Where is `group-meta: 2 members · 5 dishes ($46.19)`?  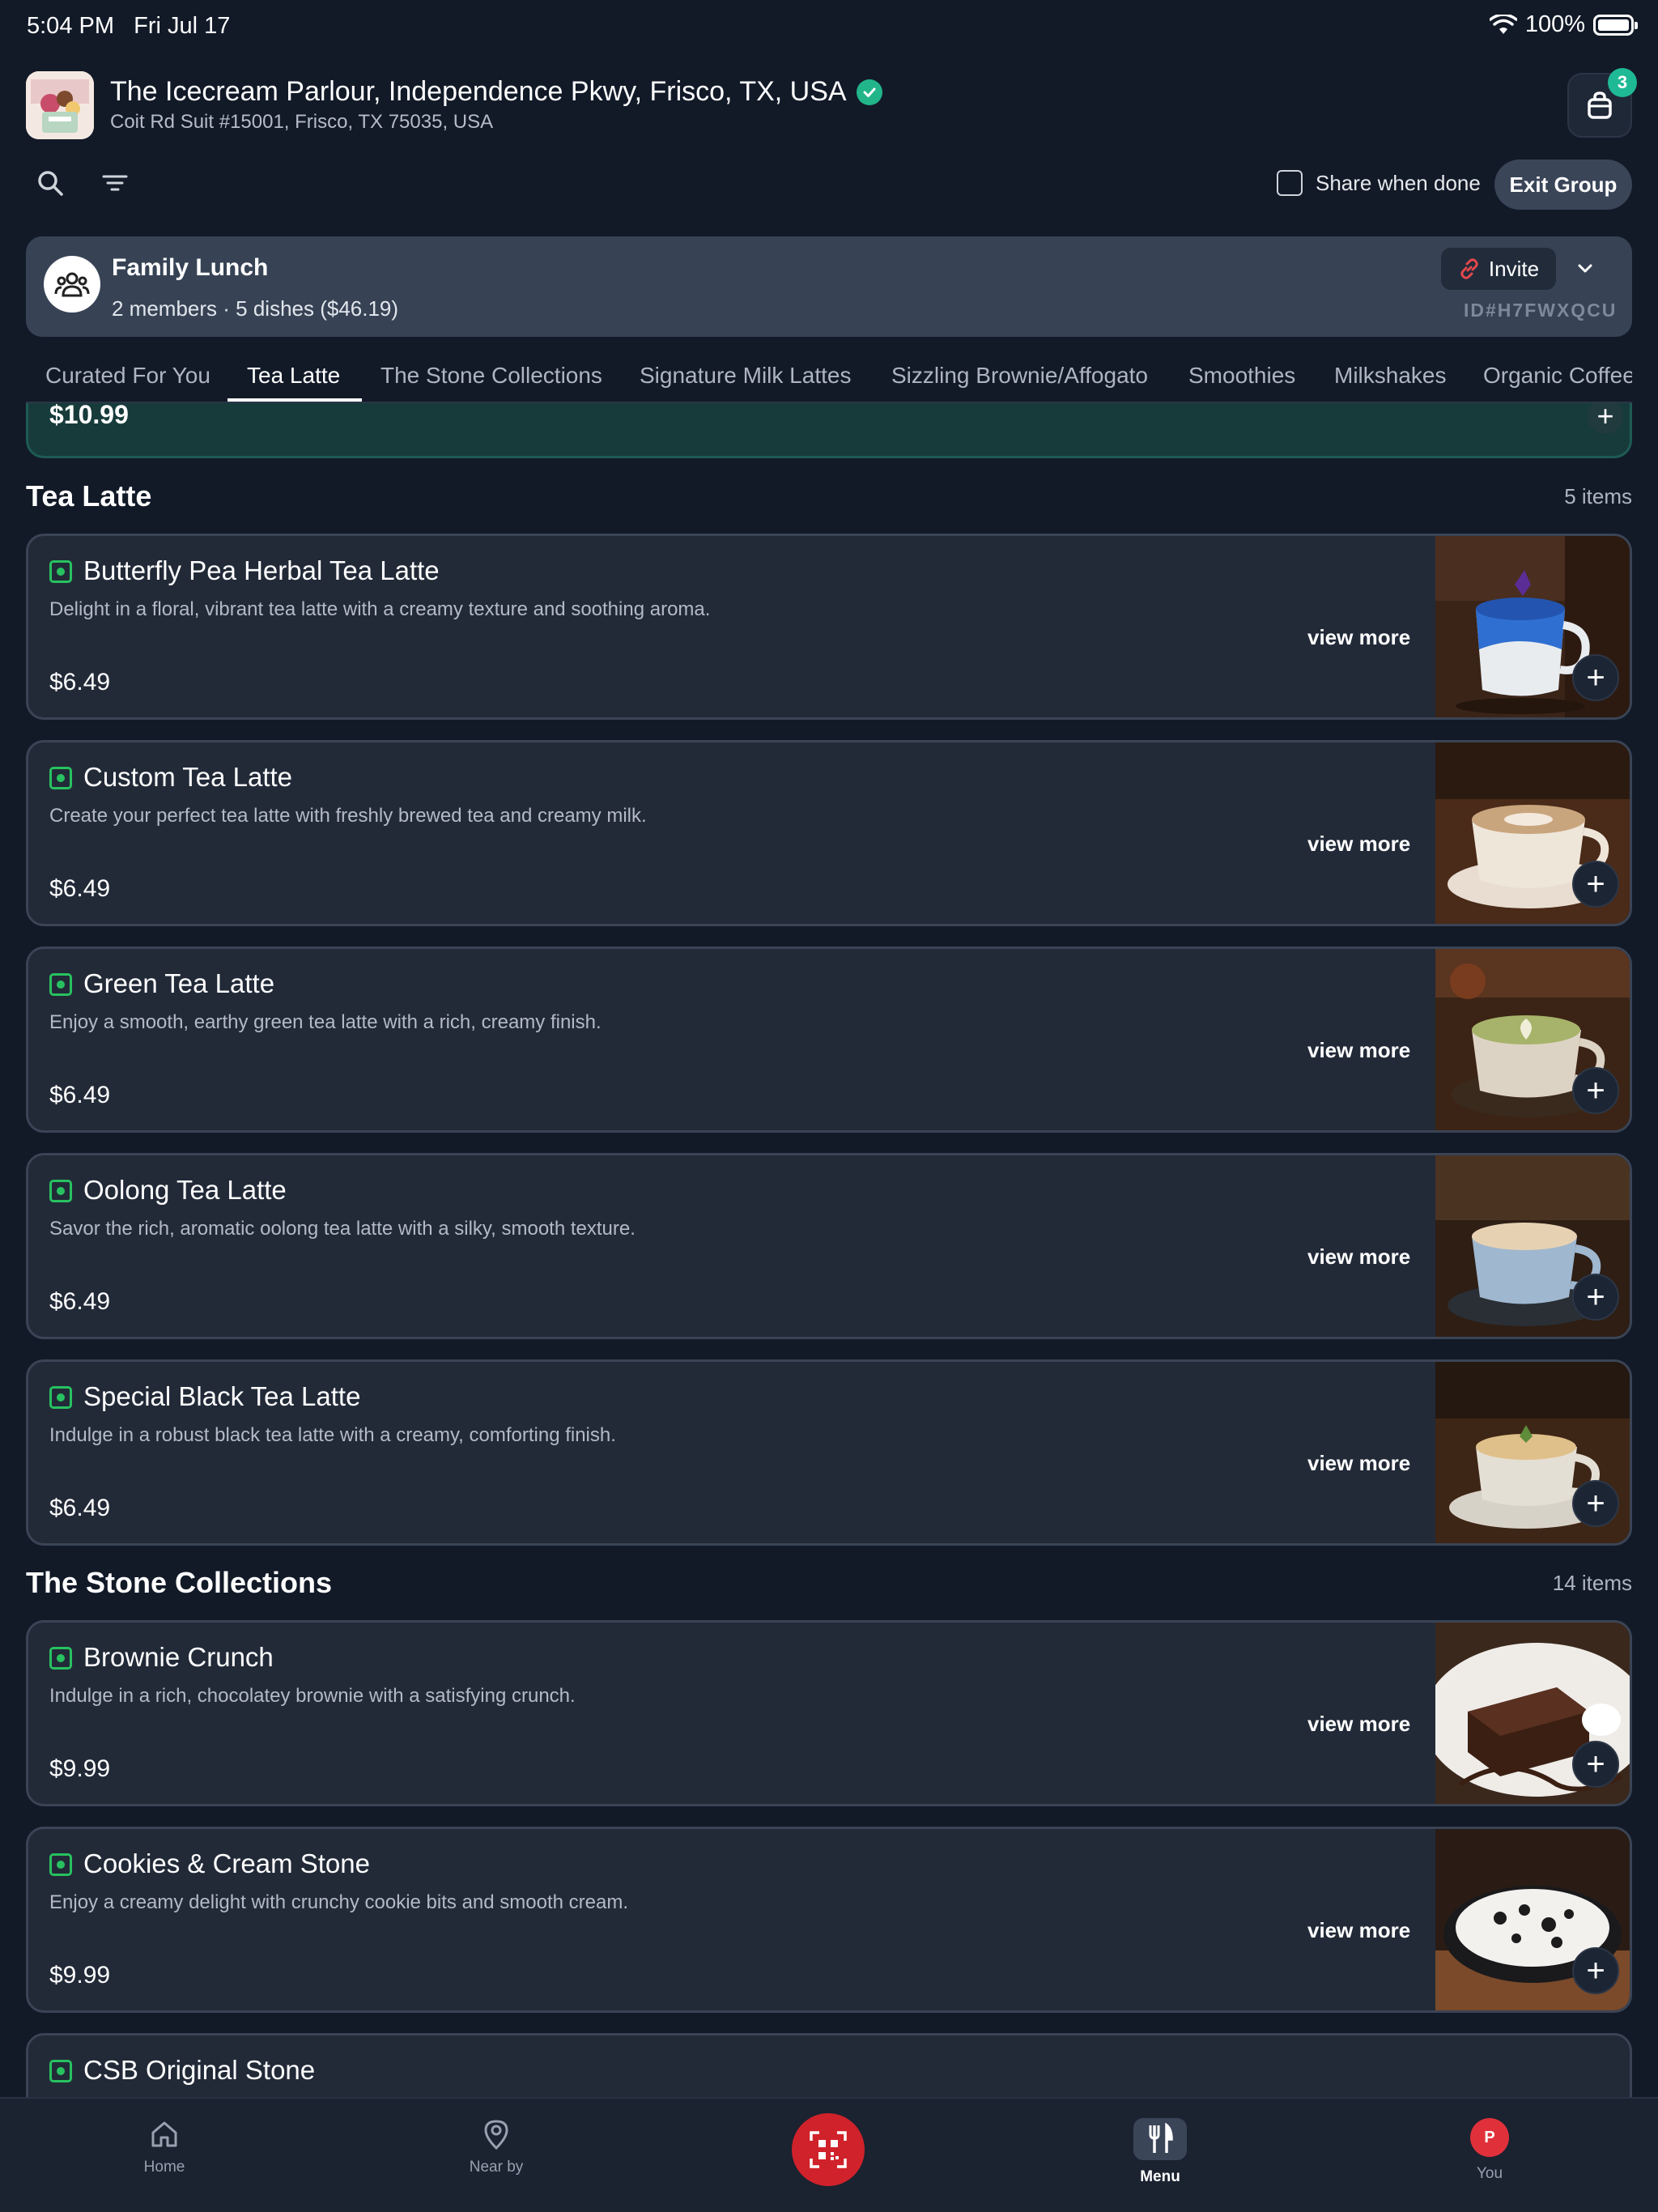 group-meta: 2 members · 5 dishes ($46.19) is located at coordinates (255, 309).